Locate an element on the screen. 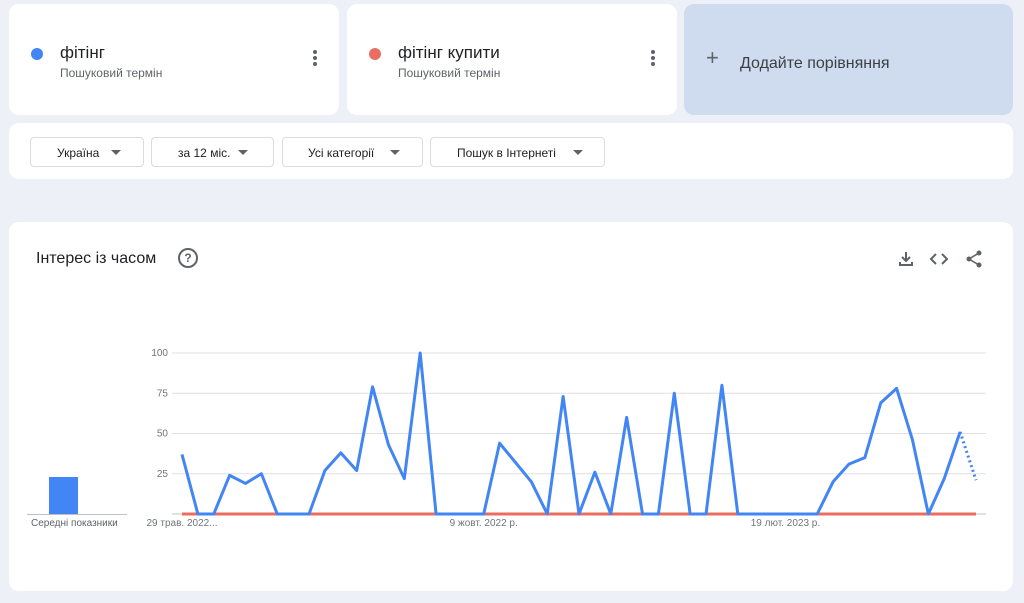 This screenshot has width=1024, height=603. embed-icon is located at coordinates (939, 259).